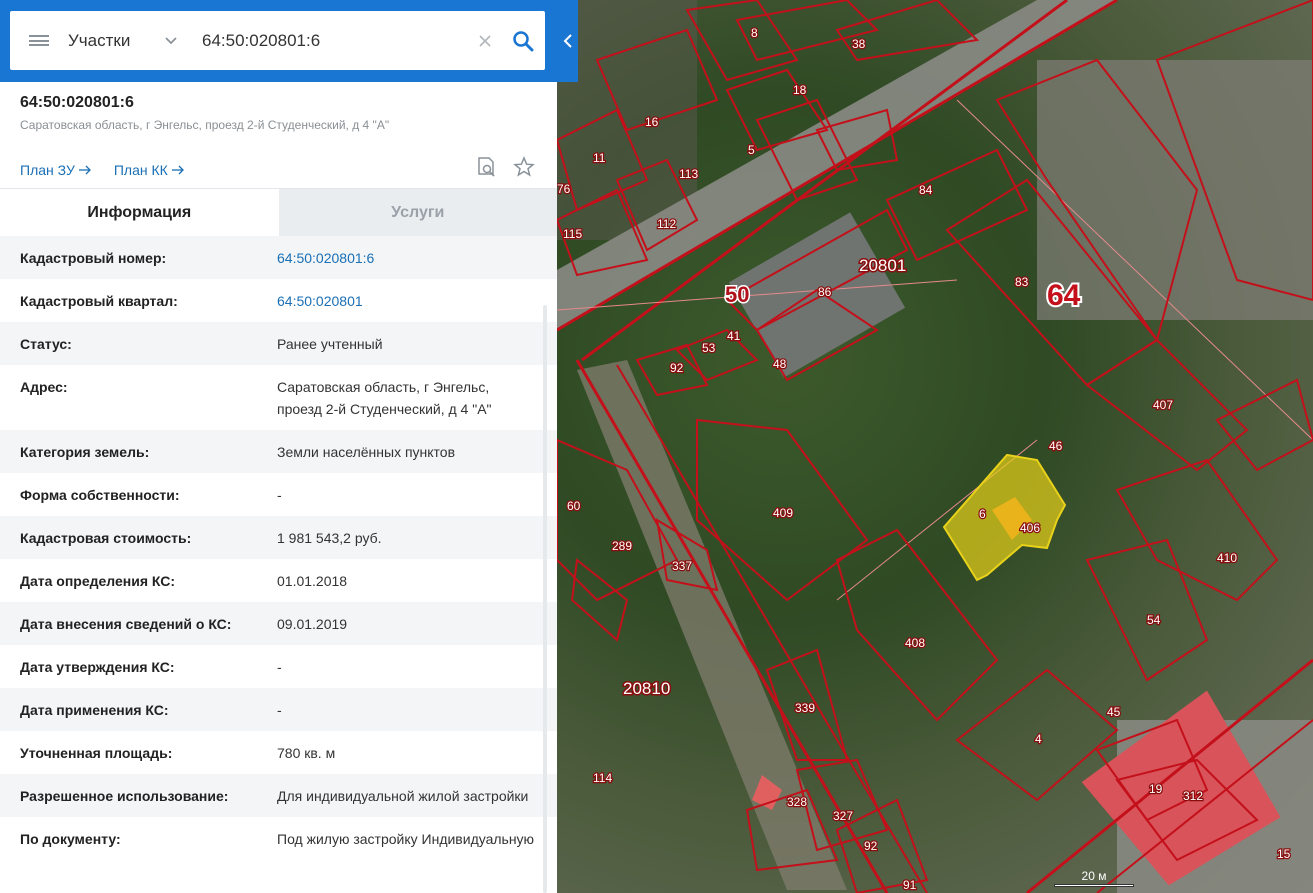  I want to click on info-value: Ранее учтенный, so click(330, 344).